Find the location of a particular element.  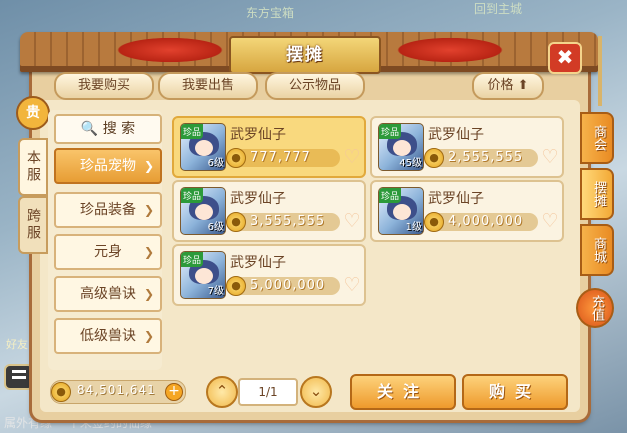

pet-avatar: 珍品 1级 is located at coordinates (401, 211).